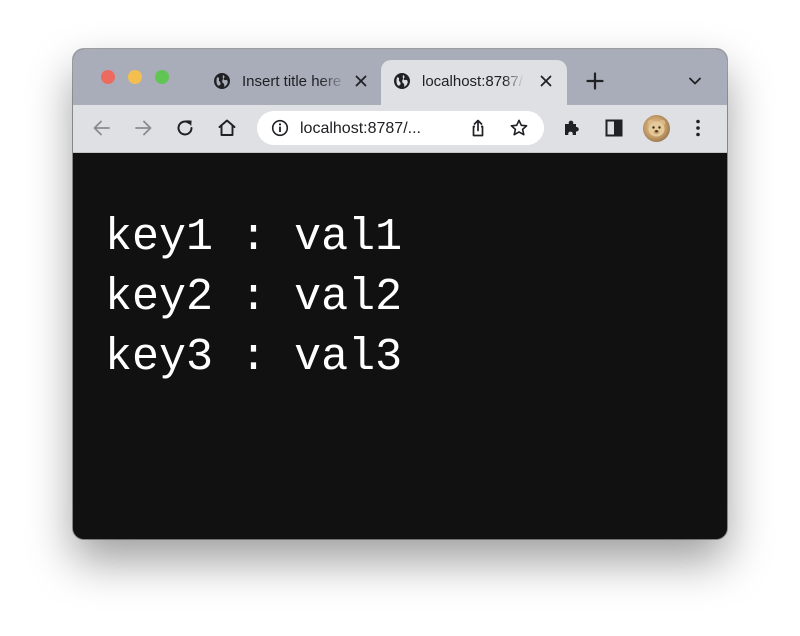 The height and width of the screenshot is (636, 800). What do you see at coordinates (572, 128) in the screenshot?
I see `puzzle-icon` at bounding box center [572, 128].